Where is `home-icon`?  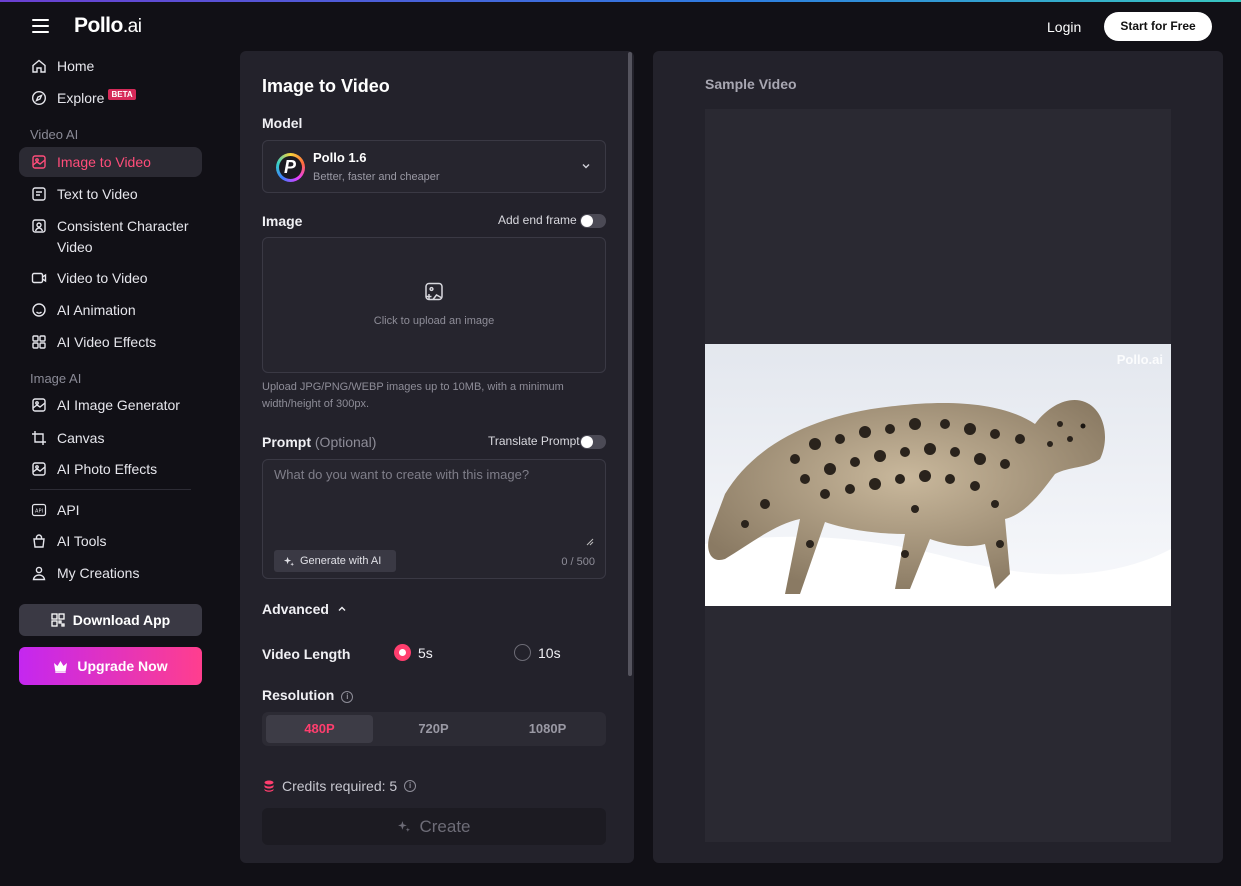
home-icon is located at coordinates (39, 66).